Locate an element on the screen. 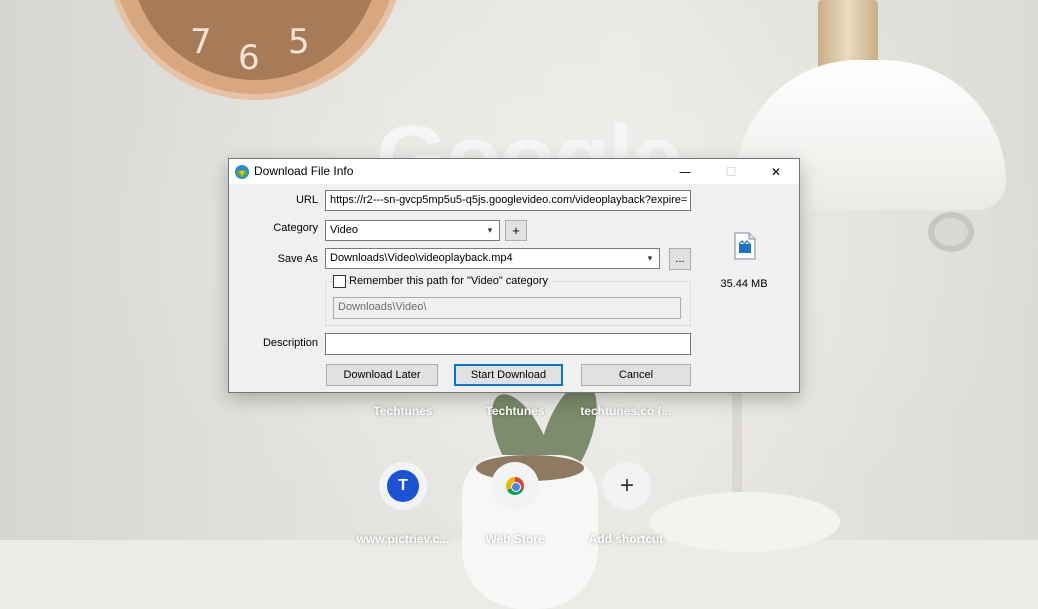  dialog-titlebar: Download File Info — ☐ ✕ is located at coordinates (514, 171).